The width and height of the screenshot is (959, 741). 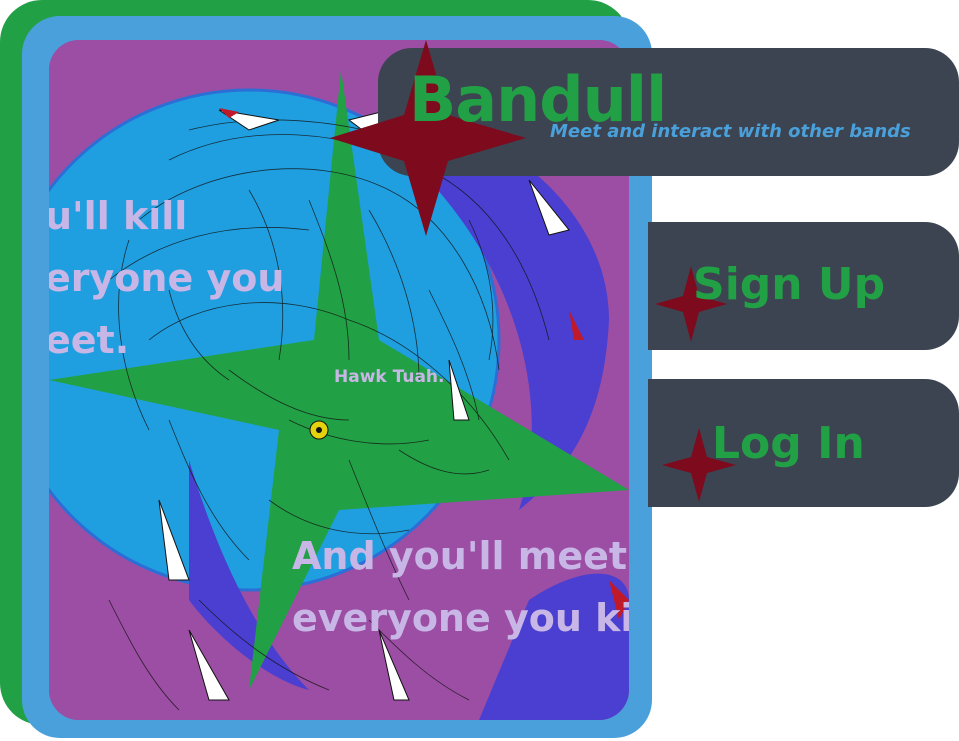 I want to click on lyric-bottom-line-2: everyone you kil, so click(x=460, y=618).